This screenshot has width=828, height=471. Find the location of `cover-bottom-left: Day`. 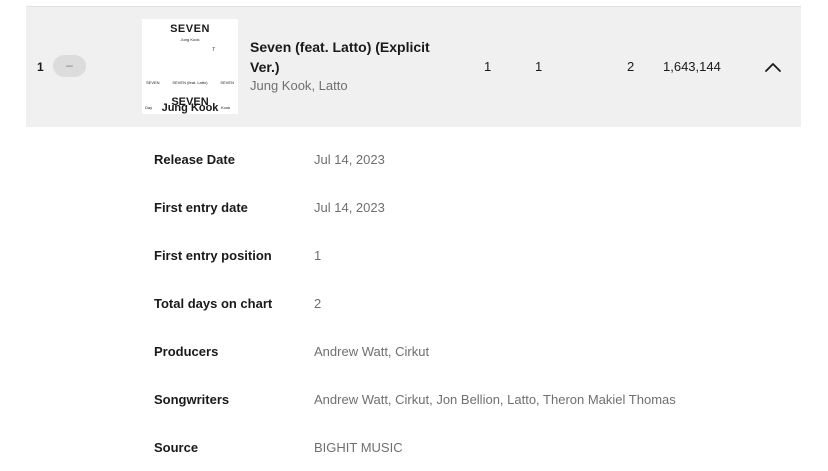

cover-bottom-left: Day is located at coordinates (149, 107).